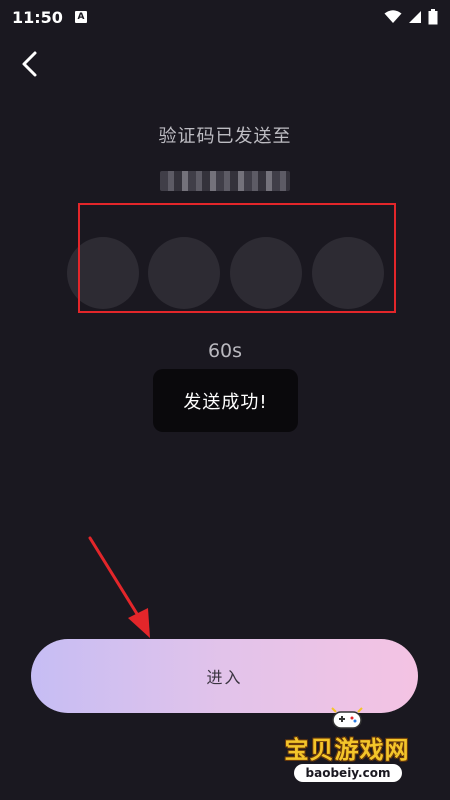  Describe the element at coordinates (348, 773) in the screenshot. I see `watermark-url: baobeiy.com` at that location.